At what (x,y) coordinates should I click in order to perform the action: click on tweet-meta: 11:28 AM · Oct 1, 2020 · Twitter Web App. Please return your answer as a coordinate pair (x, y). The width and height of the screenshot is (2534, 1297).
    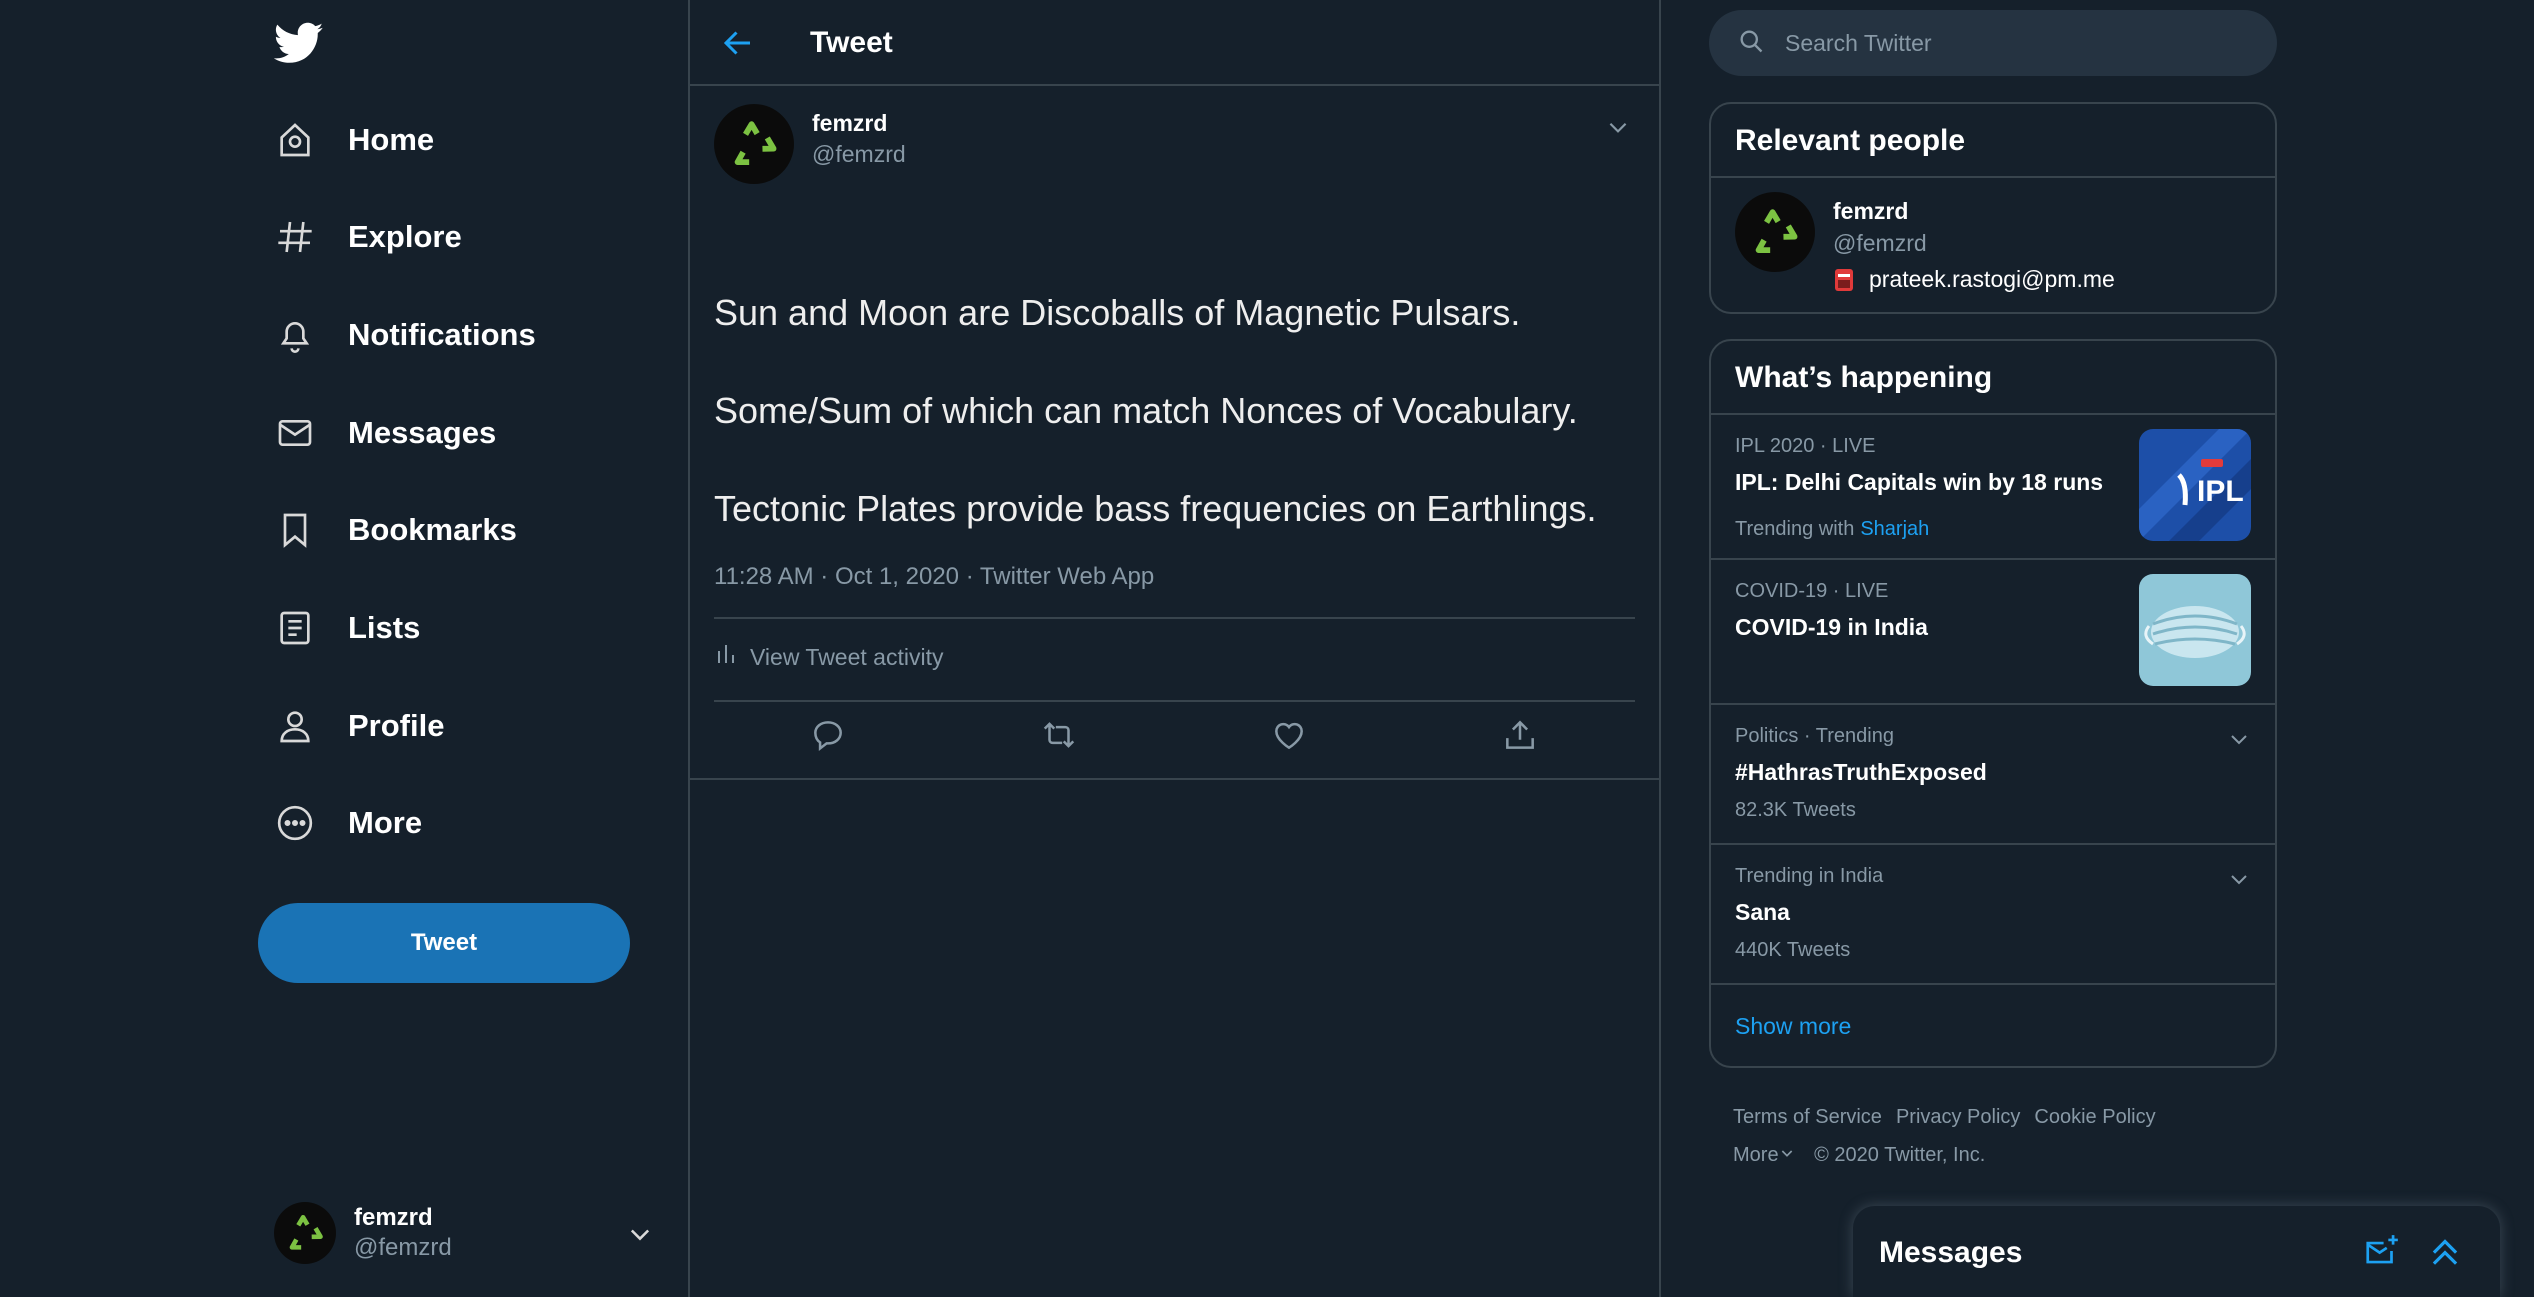
    Looking at the image, I should click on (934, 577).